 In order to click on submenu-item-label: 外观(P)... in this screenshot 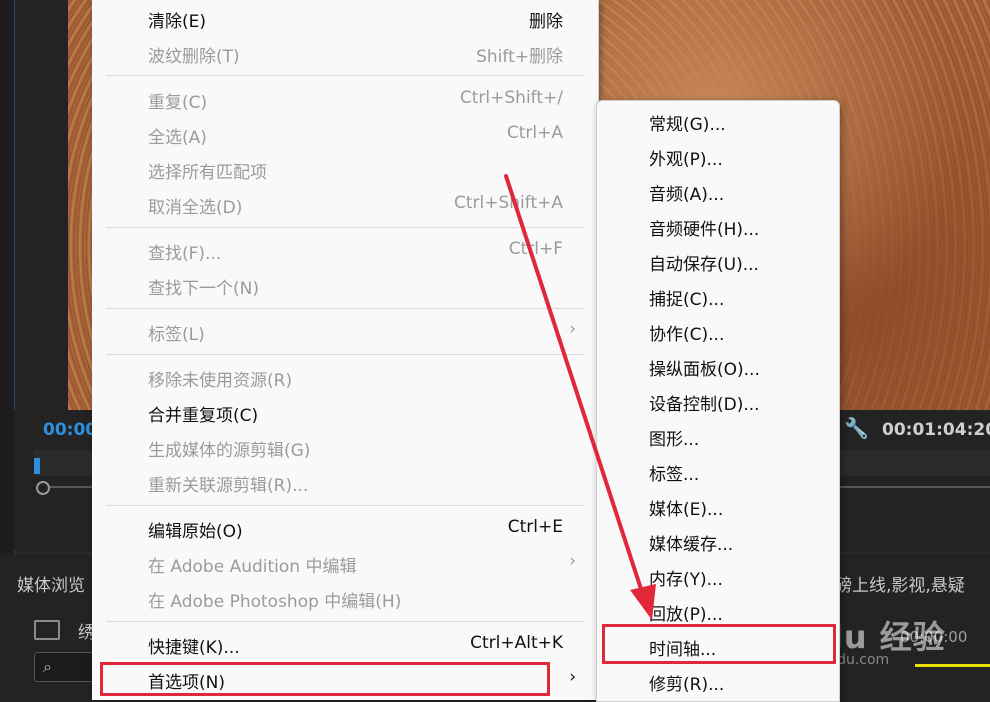, I will do `click(686, 160)`.